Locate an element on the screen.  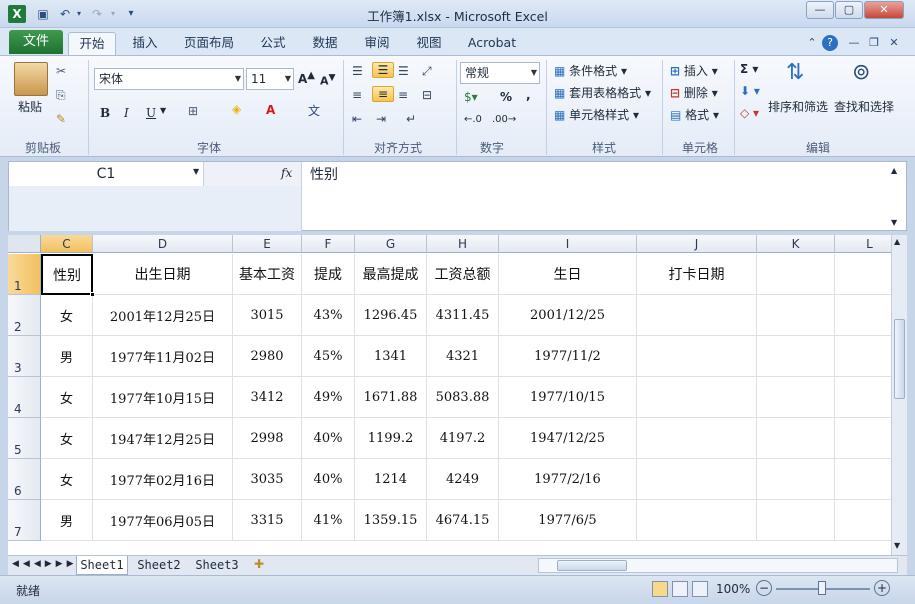
normal-view-icon is located at coordinates (660, 589).